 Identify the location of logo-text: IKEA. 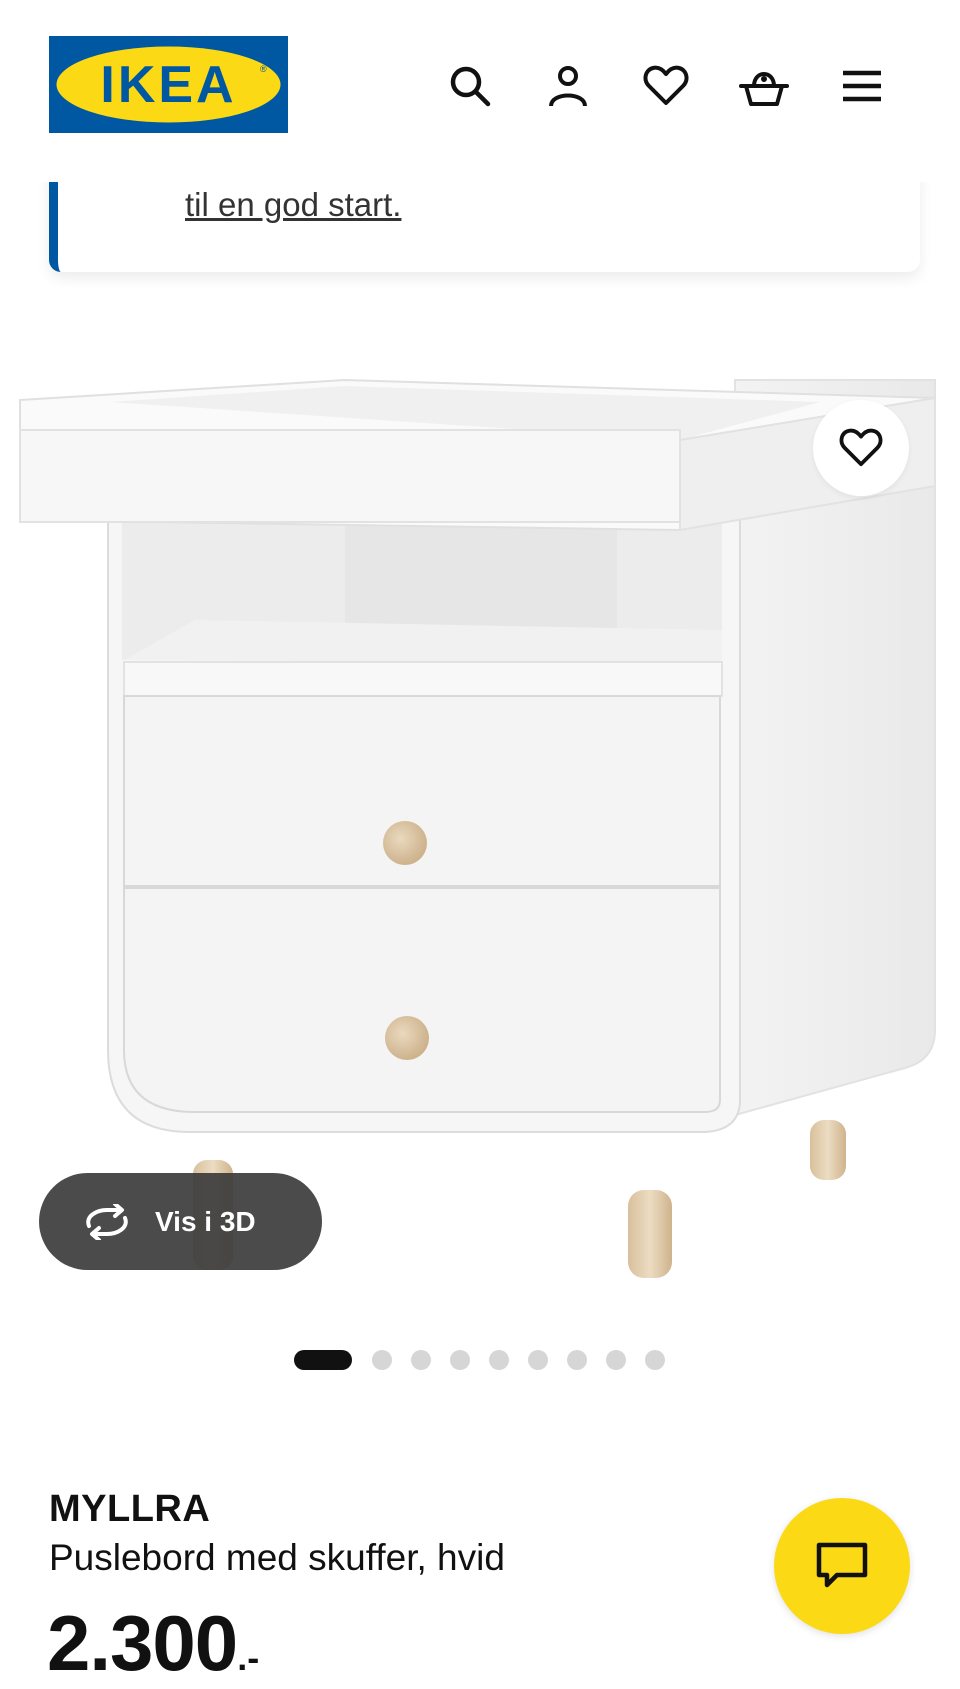
(168, 85).